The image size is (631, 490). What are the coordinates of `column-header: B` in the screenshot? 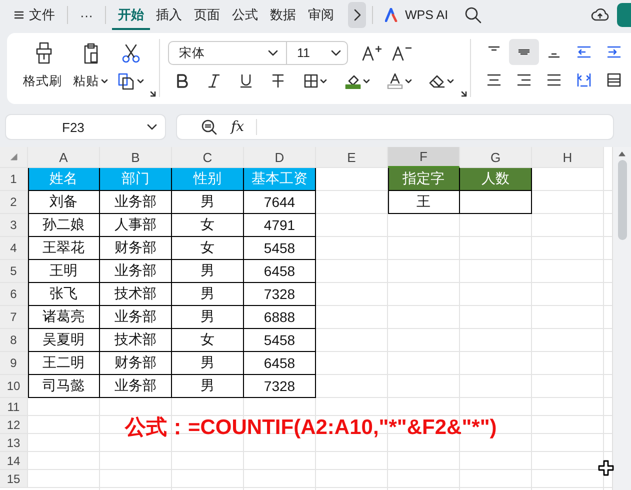 It's located at (136, 157).